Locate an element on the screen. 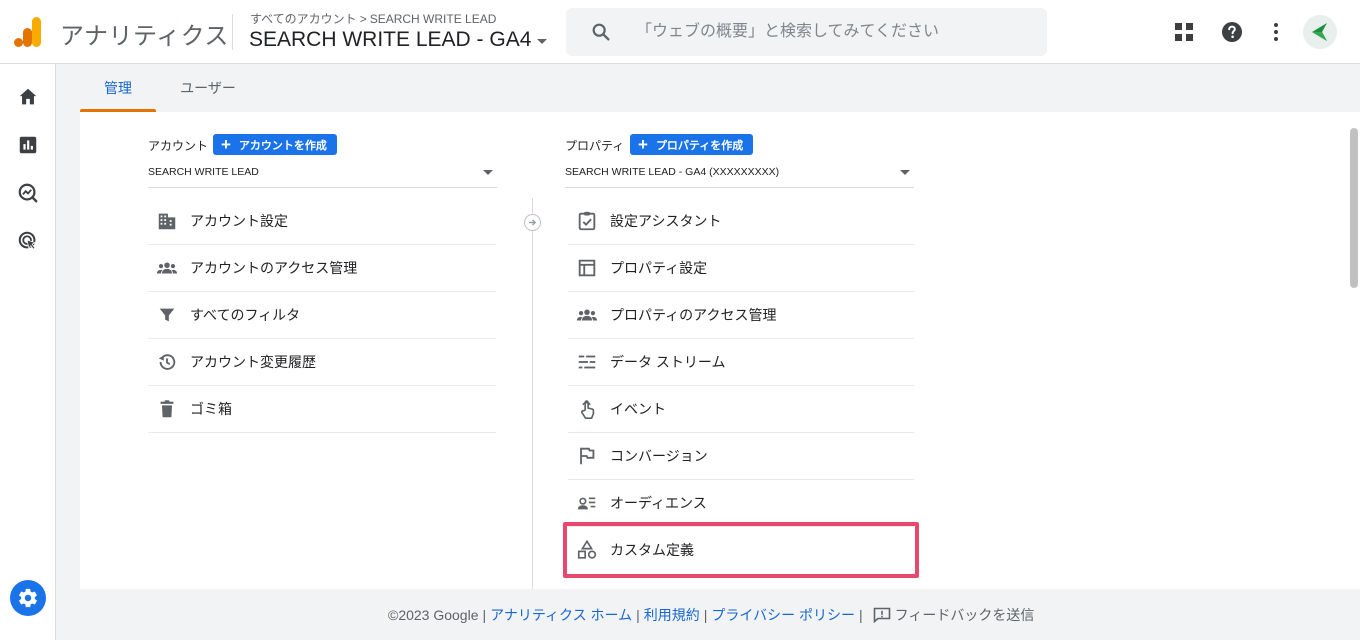  menu-item-all-filters: すべてのフィルタ is located at coordinates (322, 315).